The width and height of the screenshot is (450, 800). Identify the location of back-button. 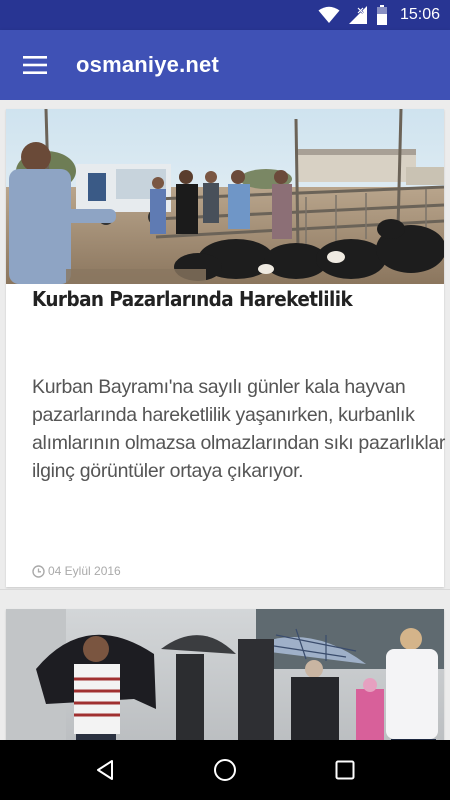
(105, 770).